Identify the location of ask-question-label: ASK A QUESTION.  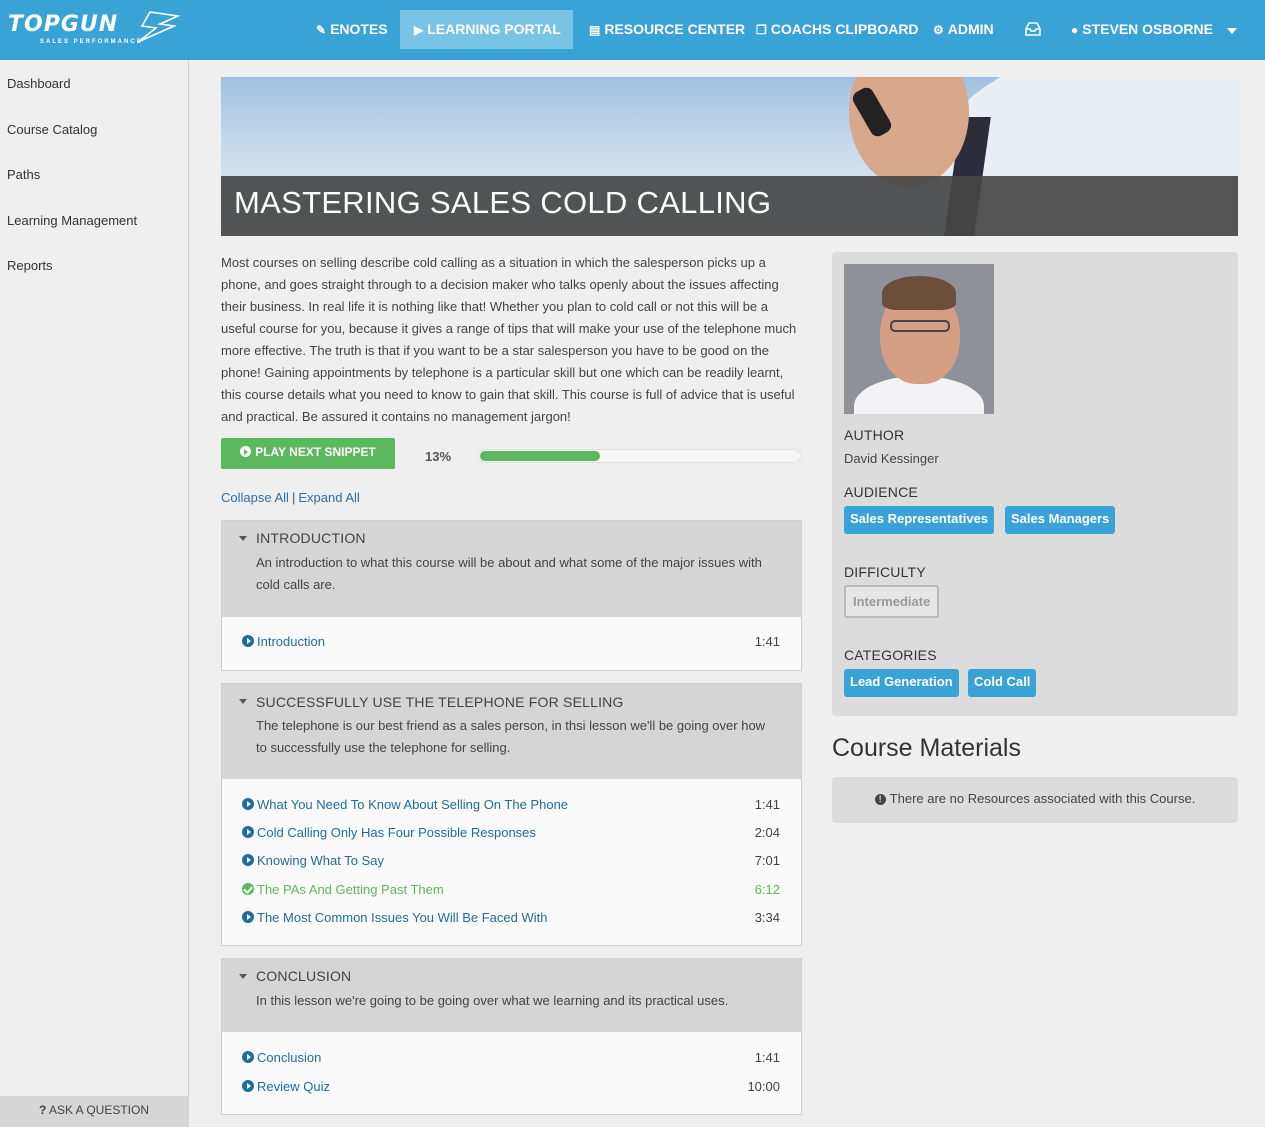
(99, 1110).